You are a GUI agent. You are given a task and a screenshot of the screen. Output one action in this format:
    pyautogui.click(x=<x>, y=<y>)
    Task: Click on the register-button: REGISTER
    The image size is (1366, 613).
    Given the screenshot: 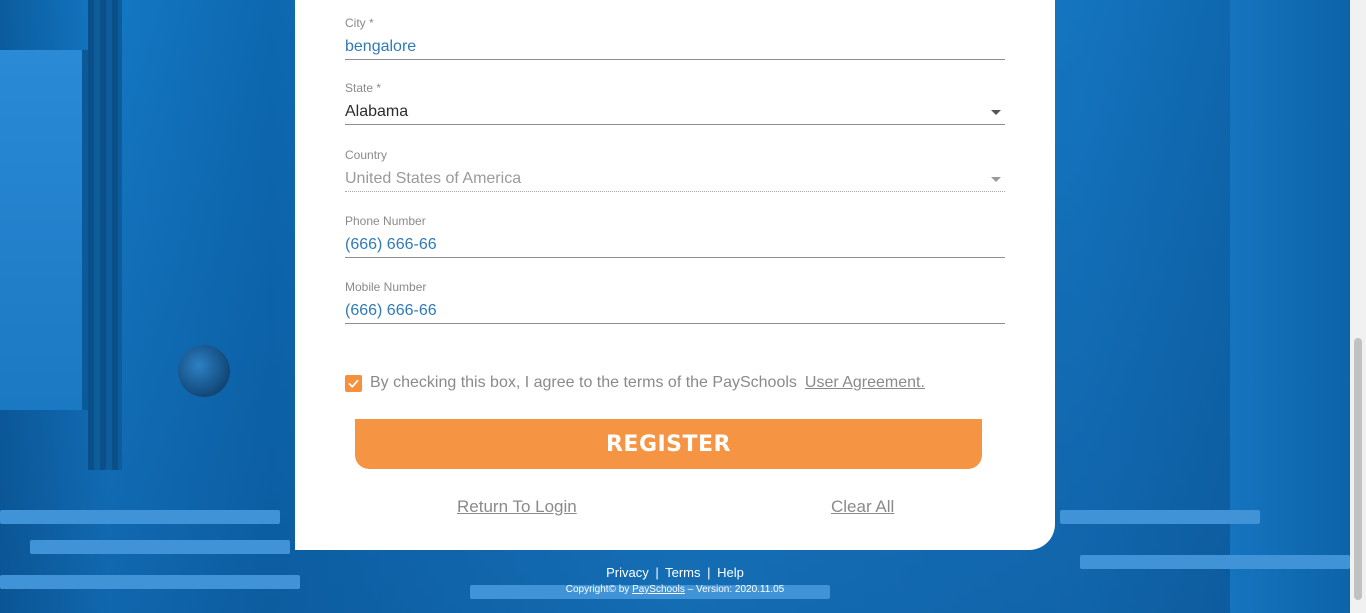 What is the action you would take?
    pyautogui.click(x=668, y=444)
    